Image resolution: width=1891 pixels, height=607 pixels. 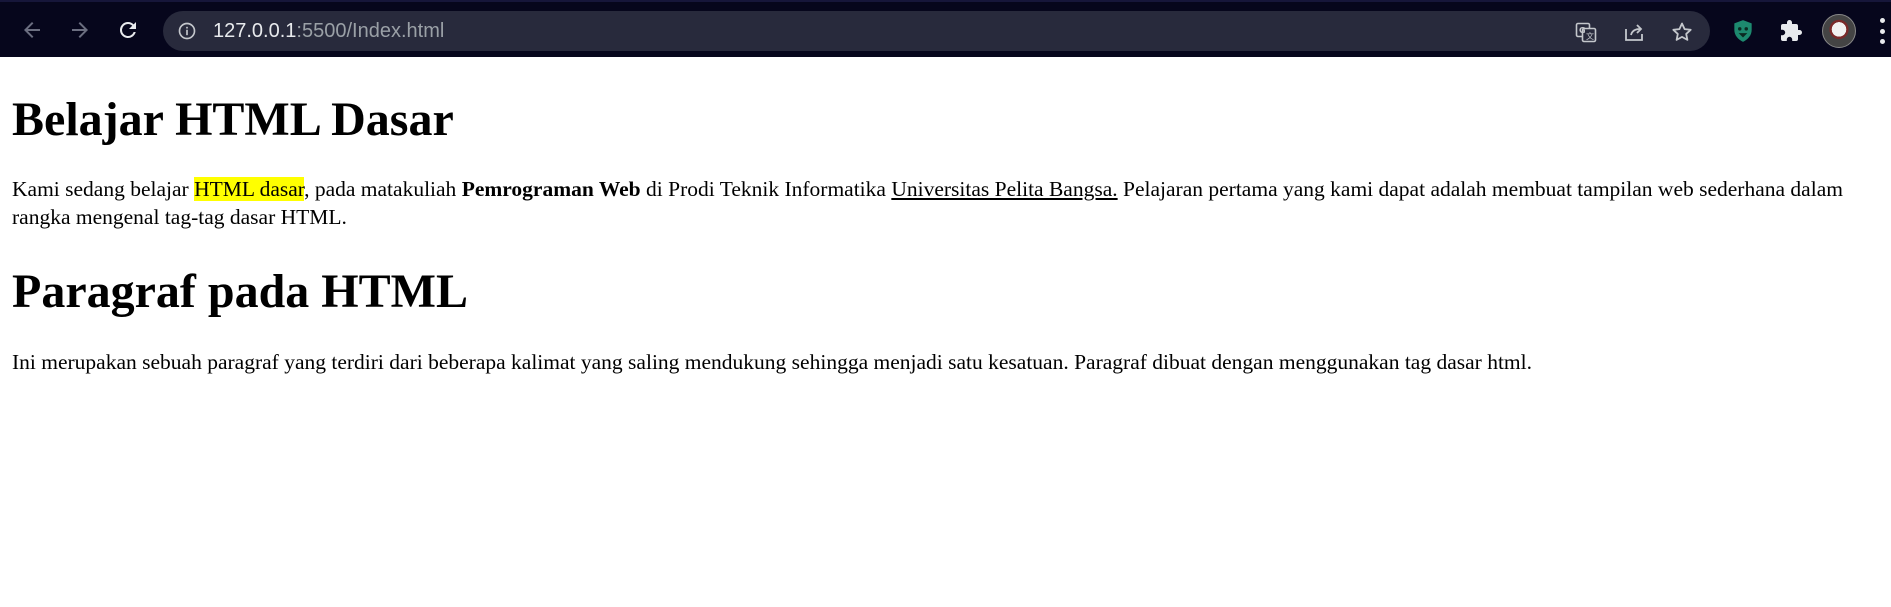 I want to click on back-arrow-icon, so click(x=32, y=30).